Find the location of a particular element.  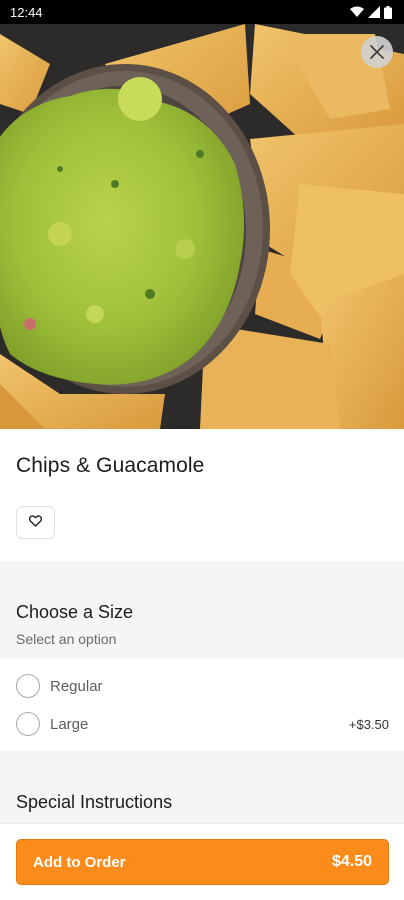

favorite-button is located at coordinates (35, 522).